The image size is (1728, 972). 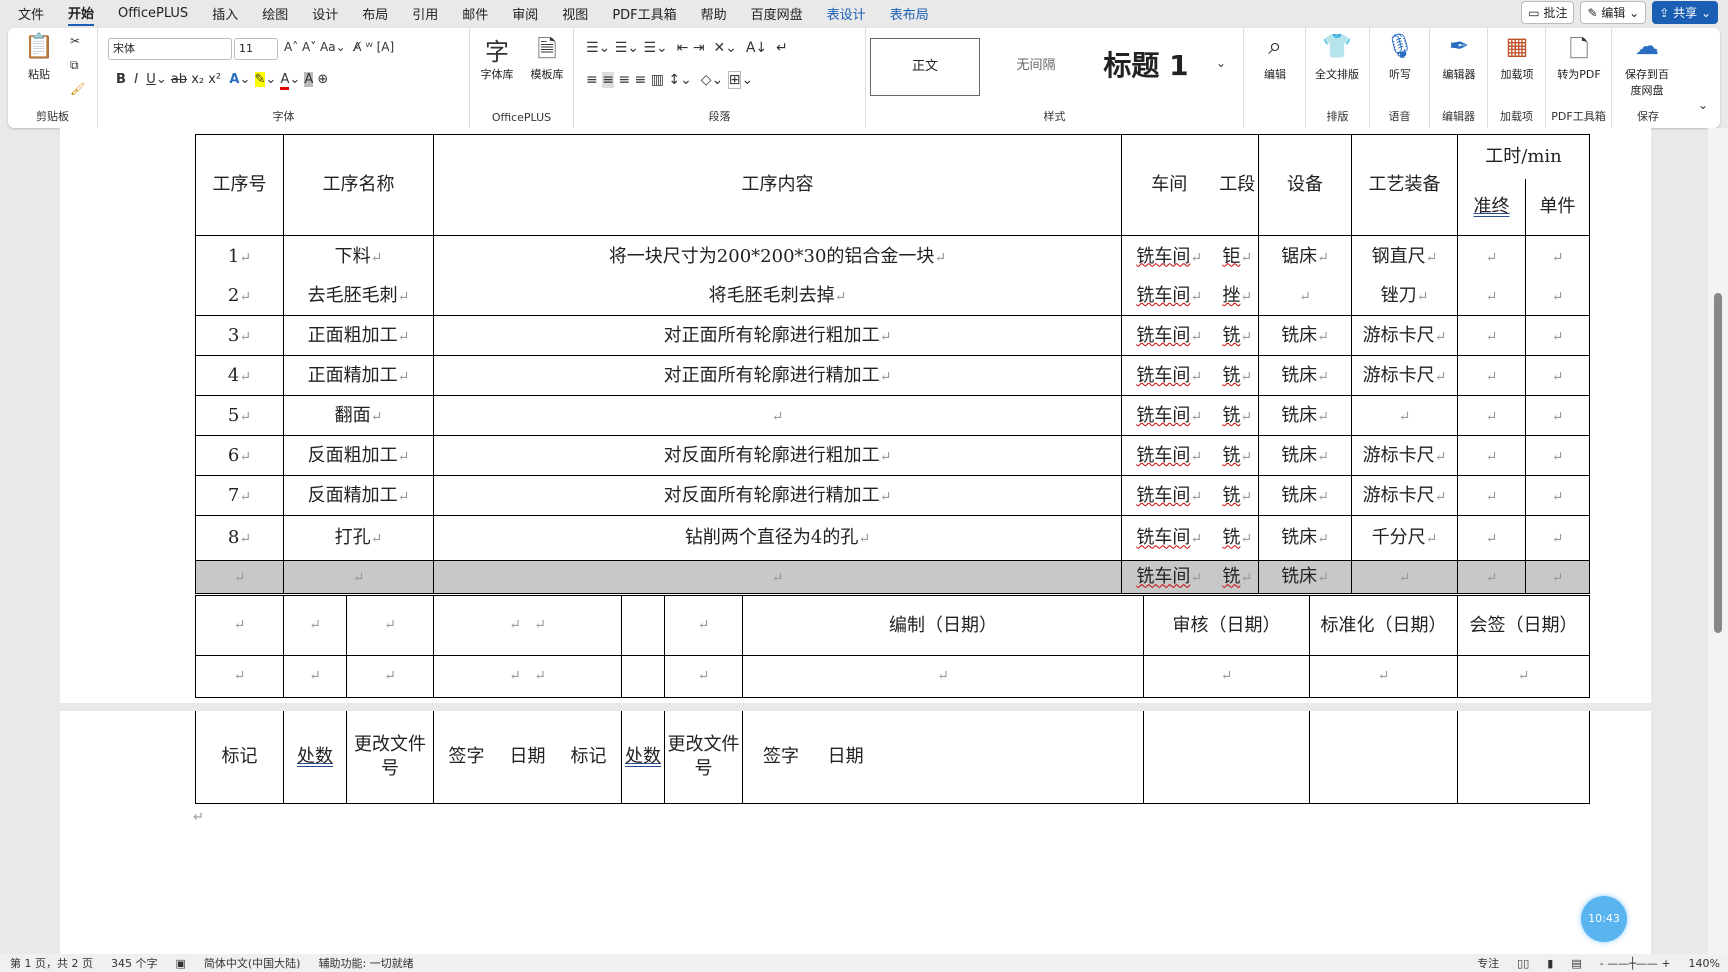 I want to click on full-layout-button: 👕 全文排版, so click(x=1337, y=57).